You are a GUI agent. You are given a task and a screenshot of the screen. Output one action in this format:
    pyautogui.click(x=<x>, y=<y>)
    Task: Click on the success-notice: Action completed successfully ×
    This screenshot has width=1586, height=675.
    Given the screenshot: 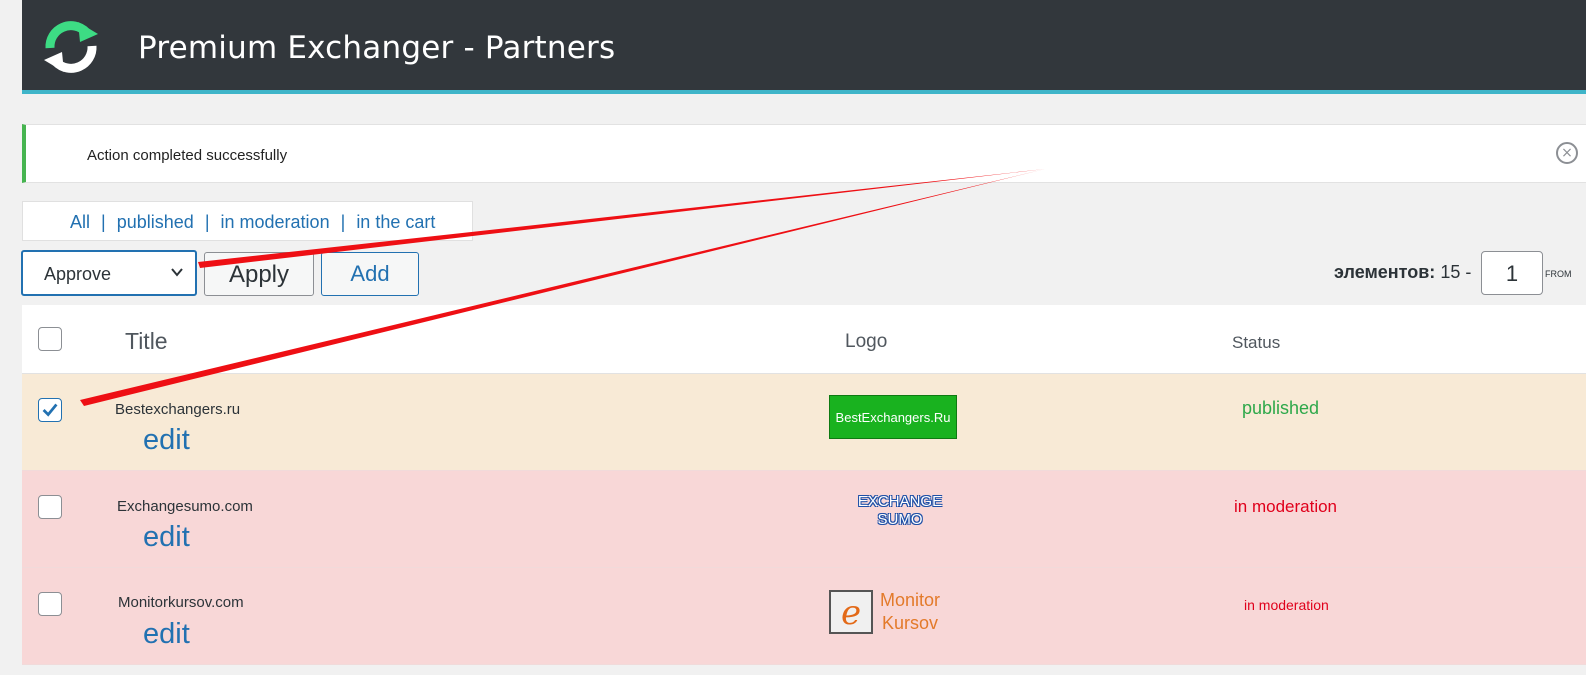 What is the action you would take?
    pyautogui.click(x=804, y=153)
    